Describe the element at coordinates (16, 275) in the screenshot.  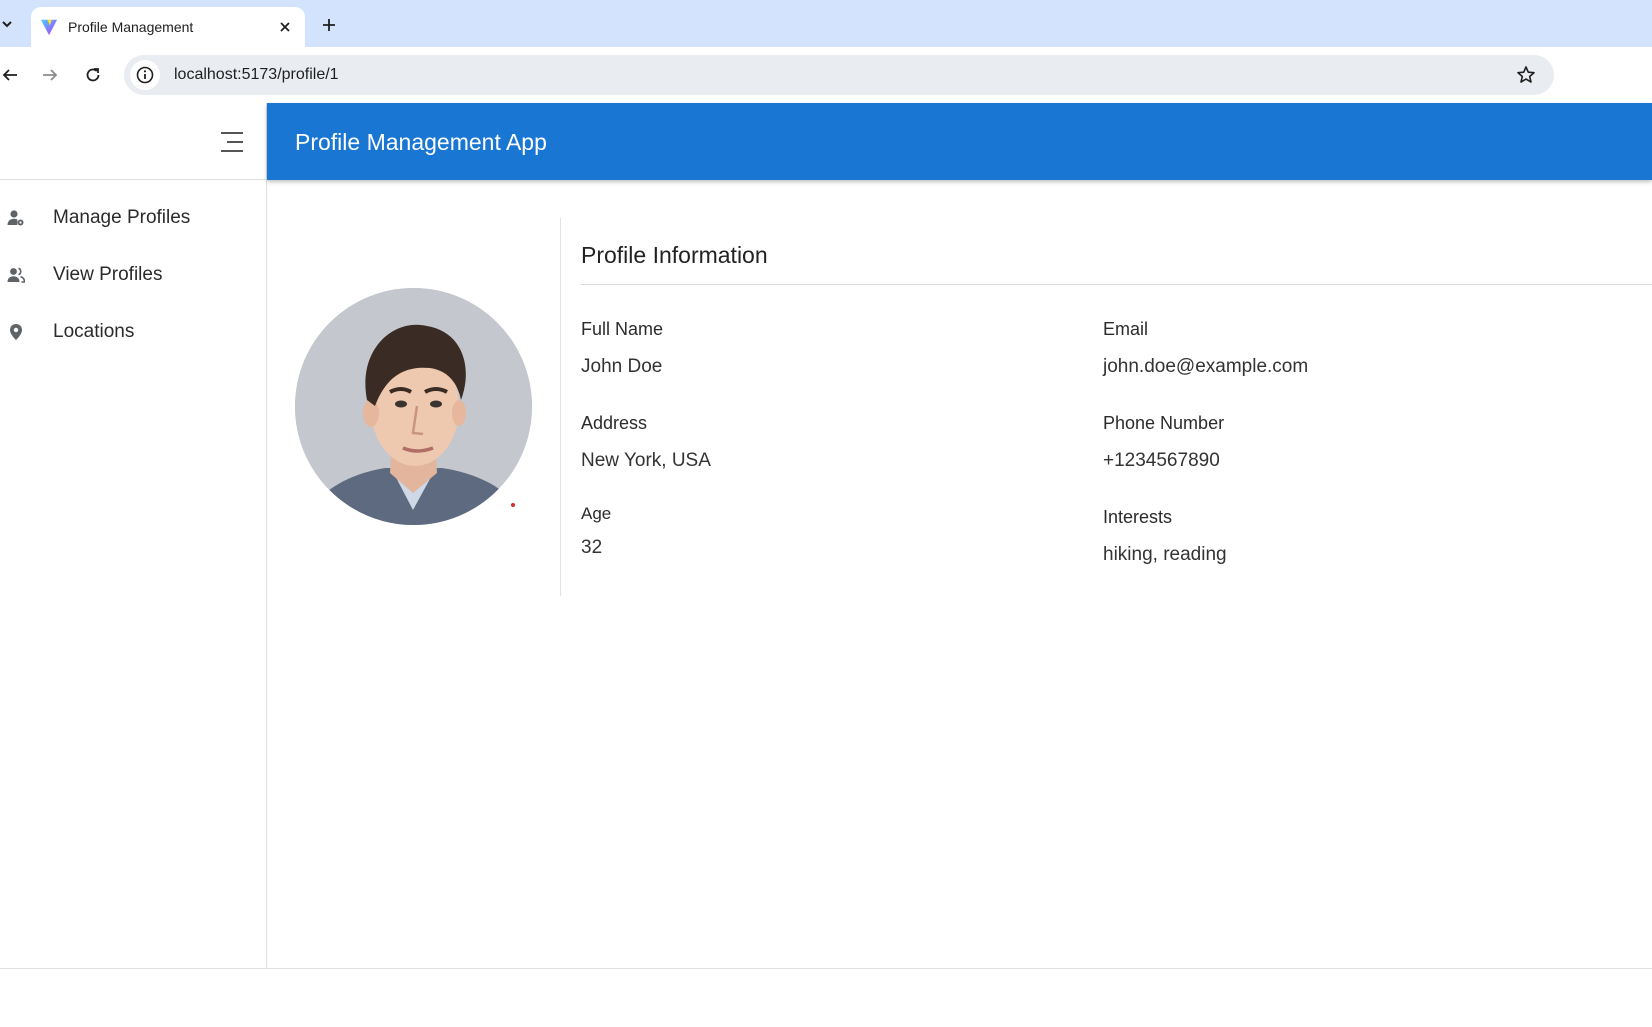
I see `people-icon` at that location.